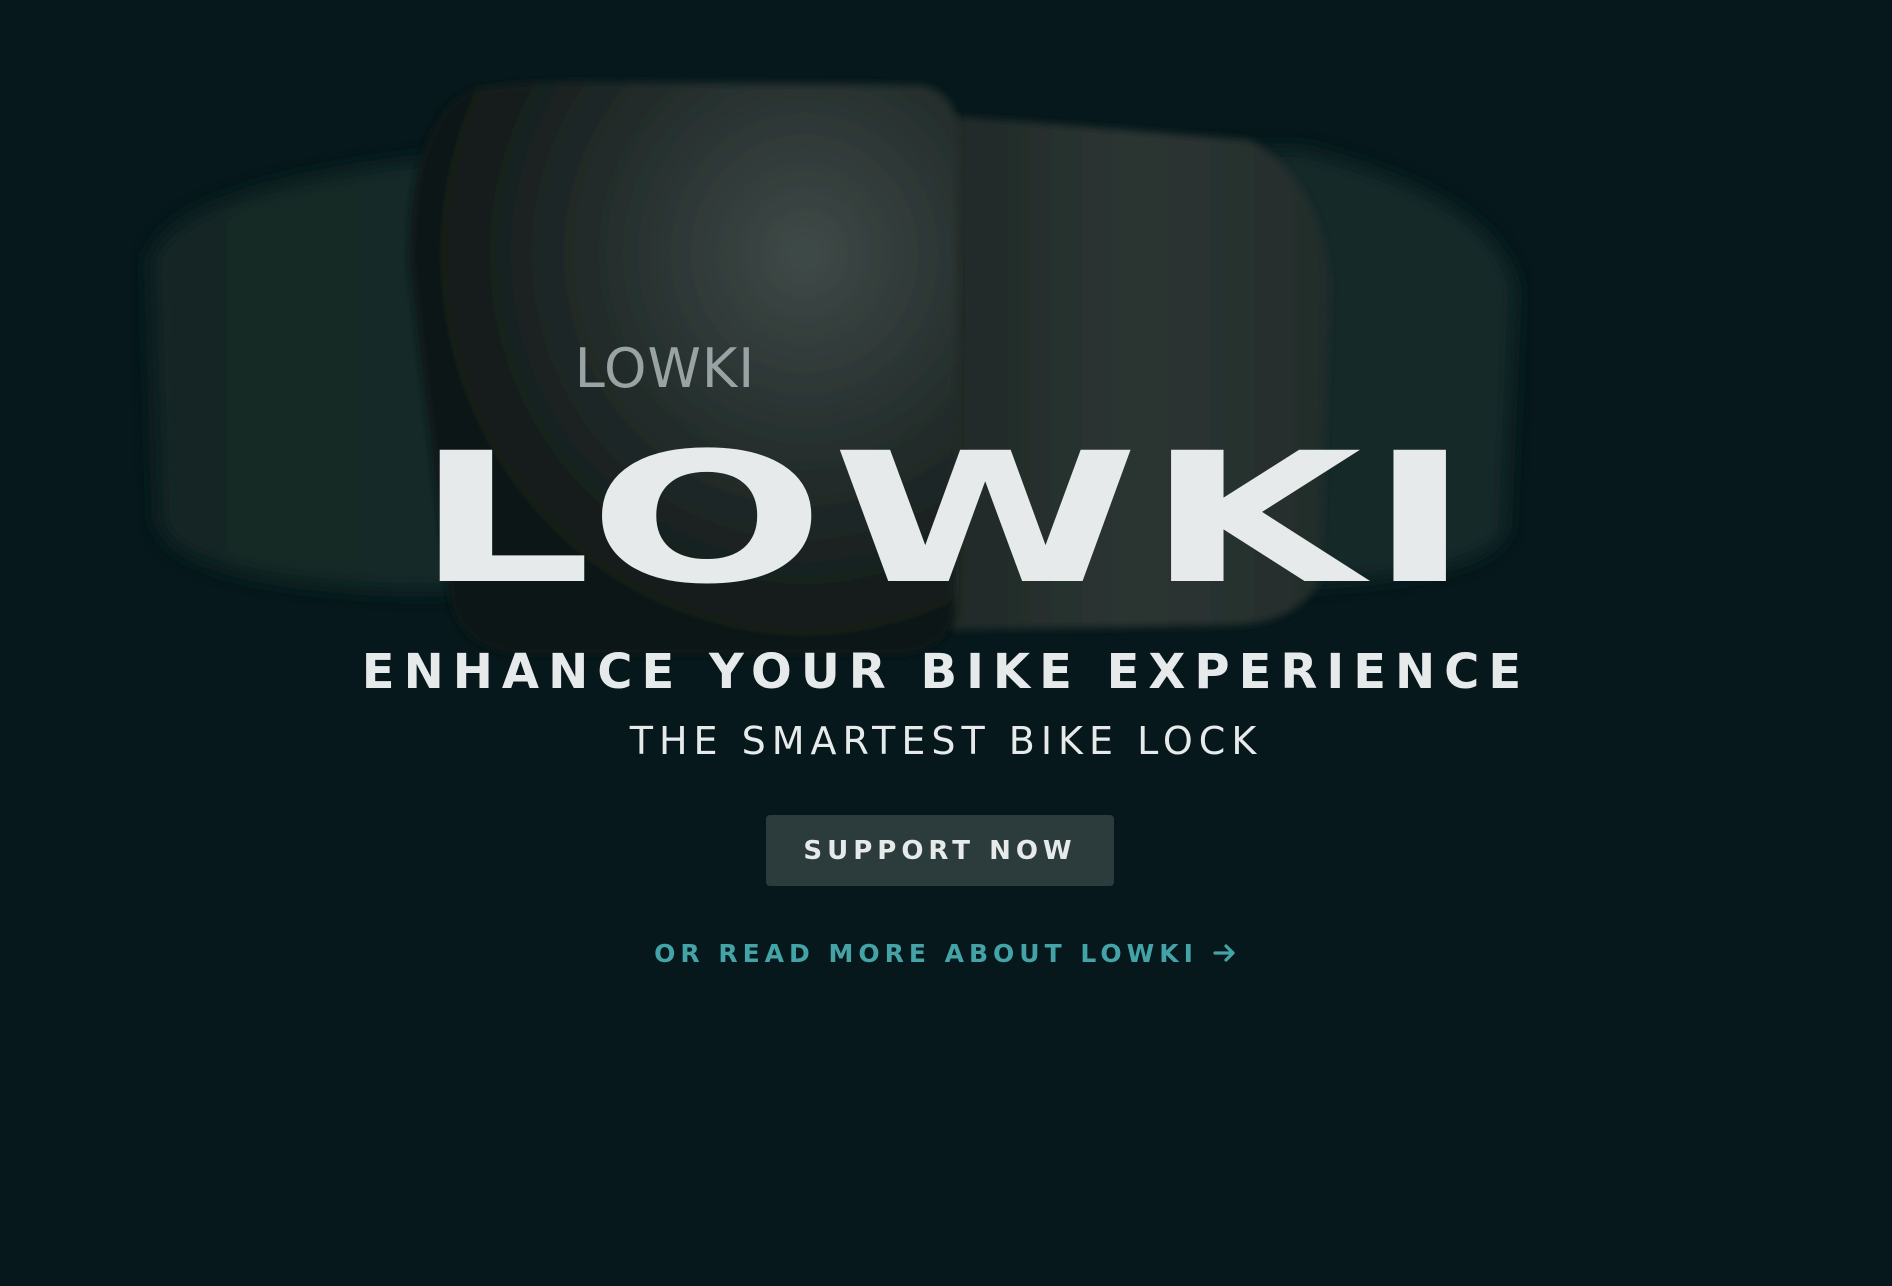 The height and width of the screenshot is (1286, 1892). I want to click on support-now-button: SUPPORT NOW, so click(940, 850).